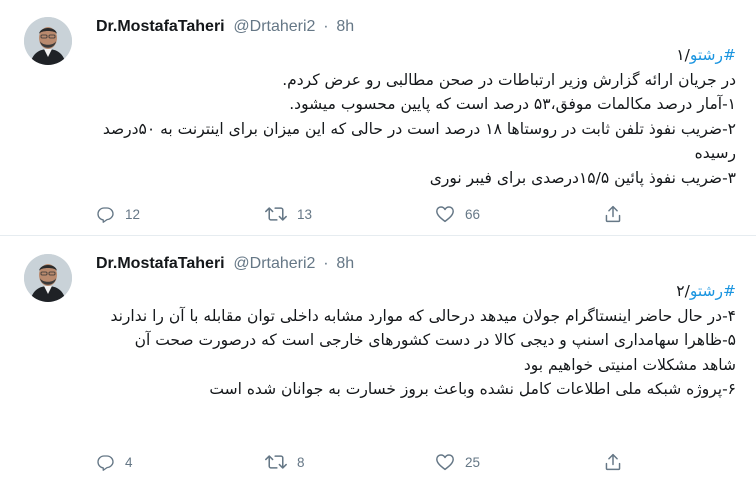 The image size is (756, 491). I want to click on reply-button: 12, so click(118, 214).